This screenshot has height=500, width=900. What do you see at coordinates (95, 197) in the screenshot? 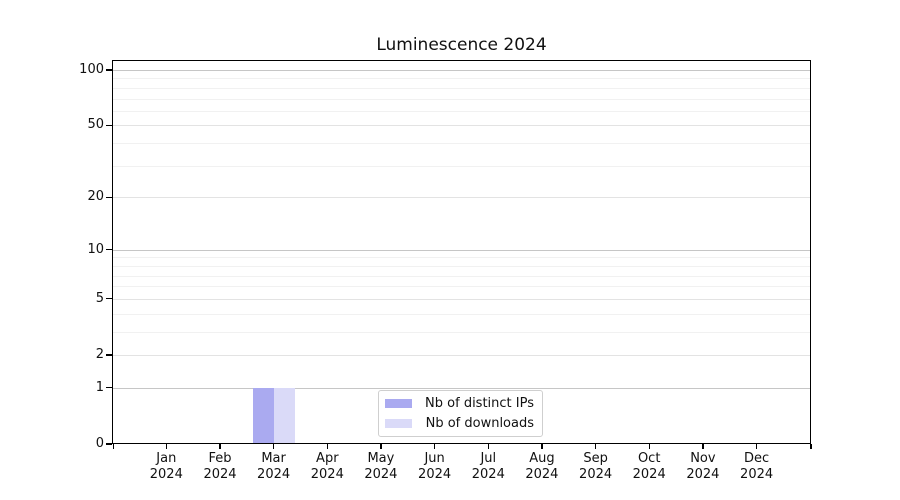
I see `y-axis-tick-label: 20` at bounding box center [95, 197].